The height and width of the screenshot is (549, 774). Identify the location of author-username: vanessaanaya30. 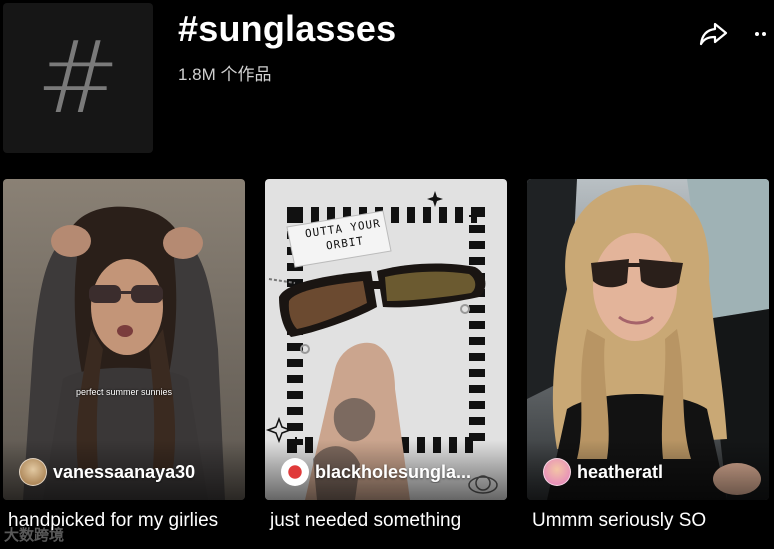
(124, 471).